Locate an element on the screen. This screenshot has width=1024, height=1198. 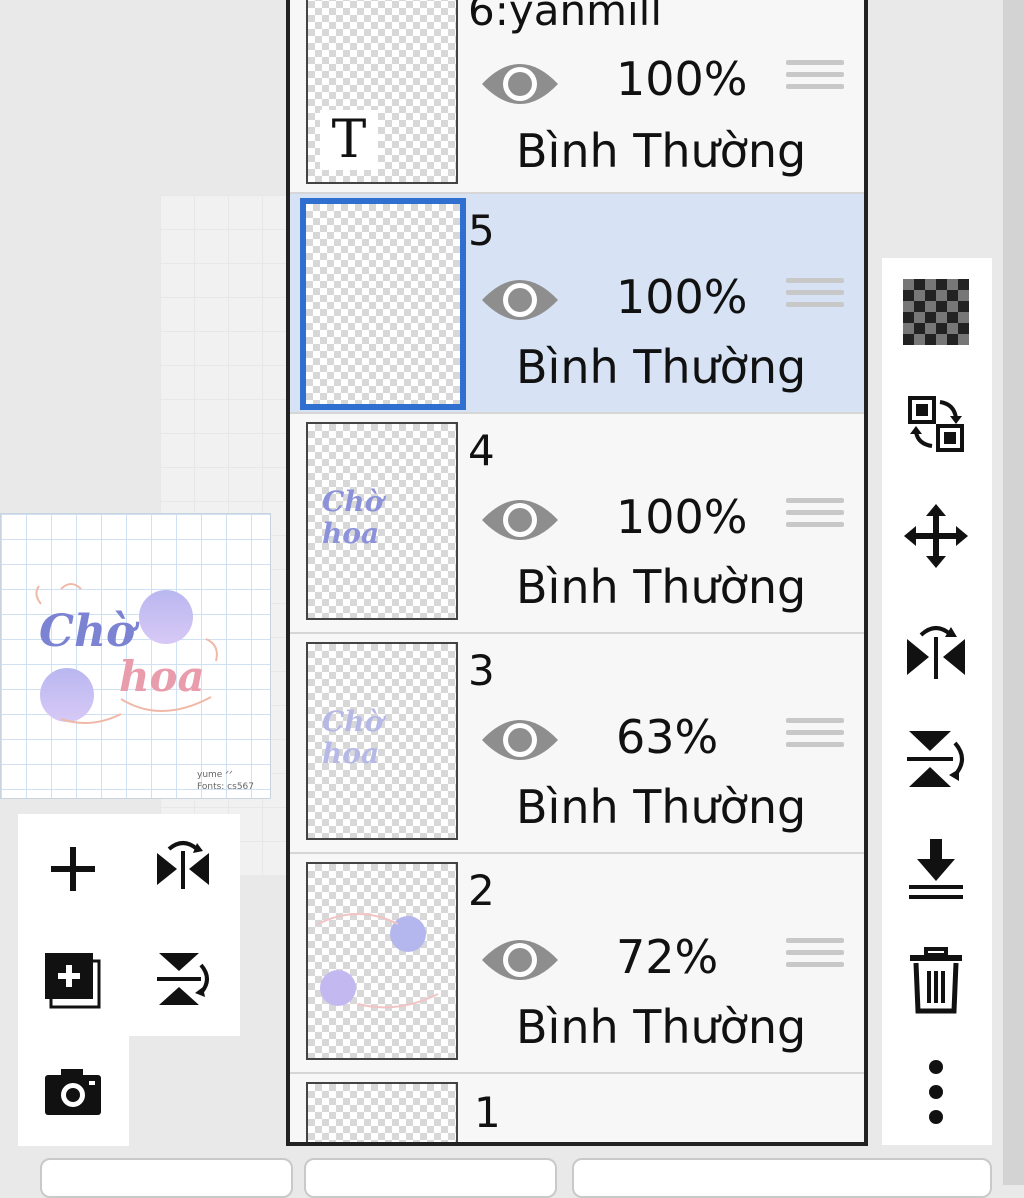
thumbnail-orbs is located at coordinates (378, 961).